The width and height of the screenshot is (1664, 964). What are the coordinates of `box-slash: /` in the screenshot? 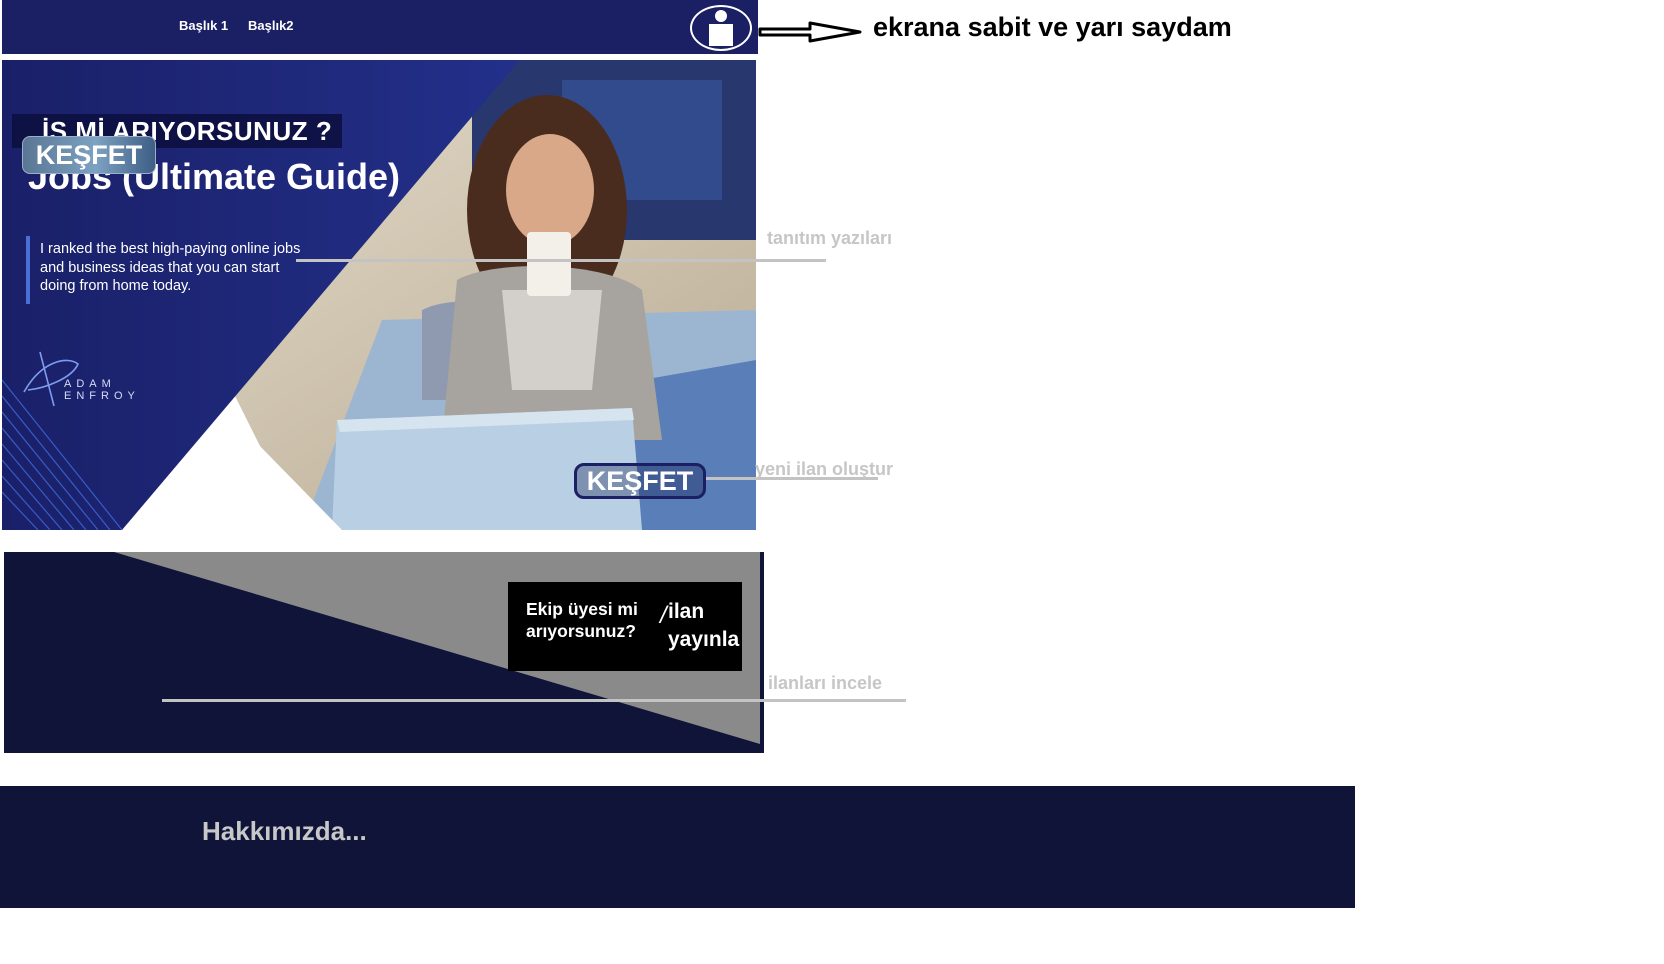 It's located at (663, 615).